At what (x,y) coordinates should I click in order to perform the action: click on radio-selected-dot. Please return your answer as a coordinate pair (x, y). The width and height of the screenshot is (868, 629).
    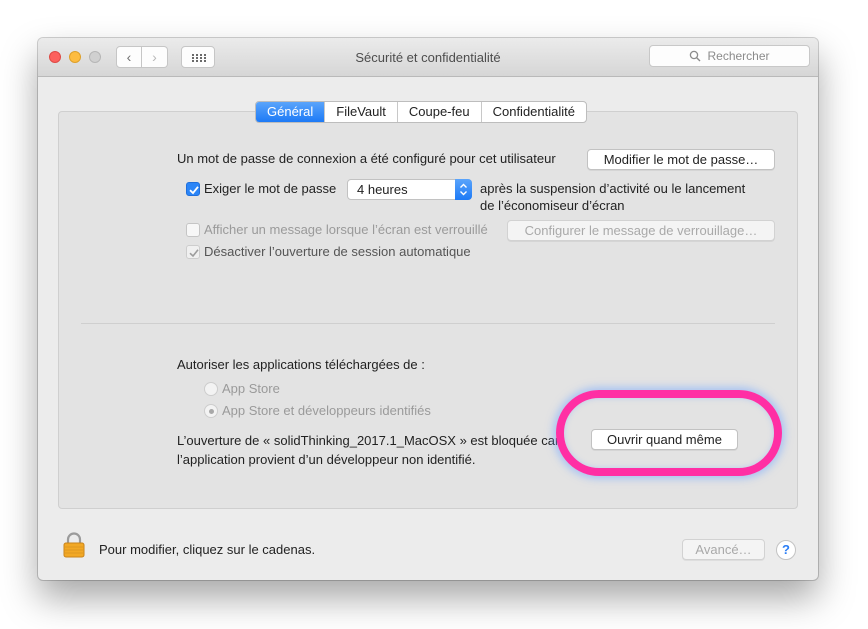
    Looking at the image, I should click on (211, 411).